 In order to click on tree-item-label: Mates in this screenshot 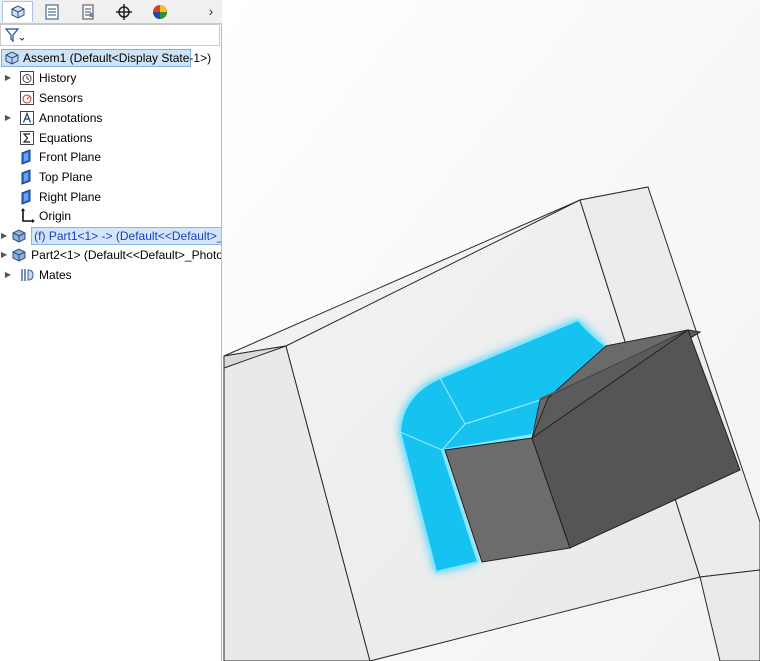, I will do `click(55, 274)`.